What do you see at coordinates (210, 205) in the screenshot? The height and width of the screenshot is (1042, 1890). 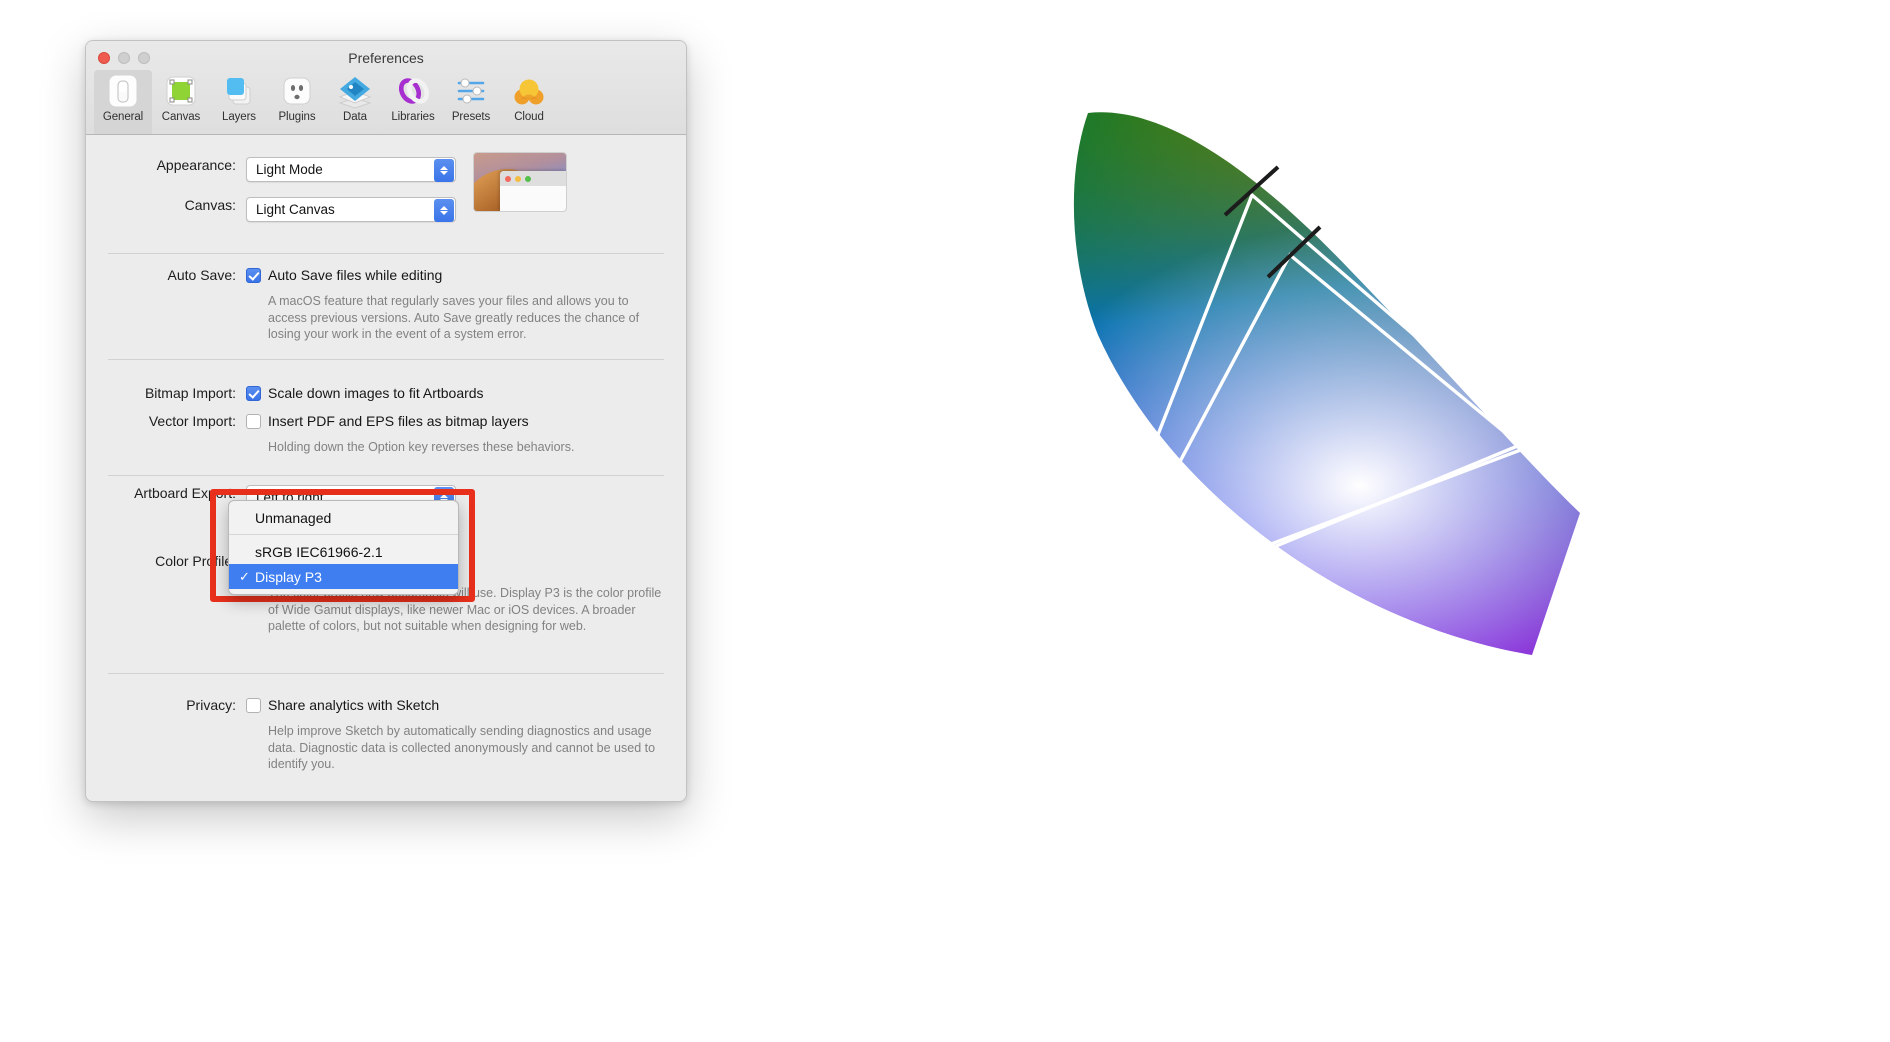 I see `canvas-label: Canvas:` at bounding box center [210, 205].